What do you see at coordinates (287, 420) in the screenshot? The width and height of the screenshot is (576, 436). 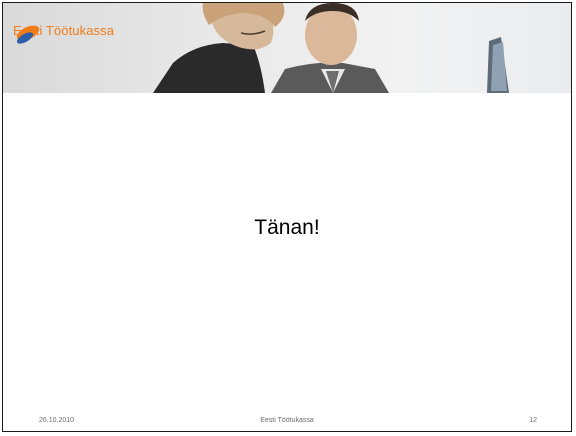 I see `footer-company: Eesti Töötukassa` at bounding box center [287, 420].